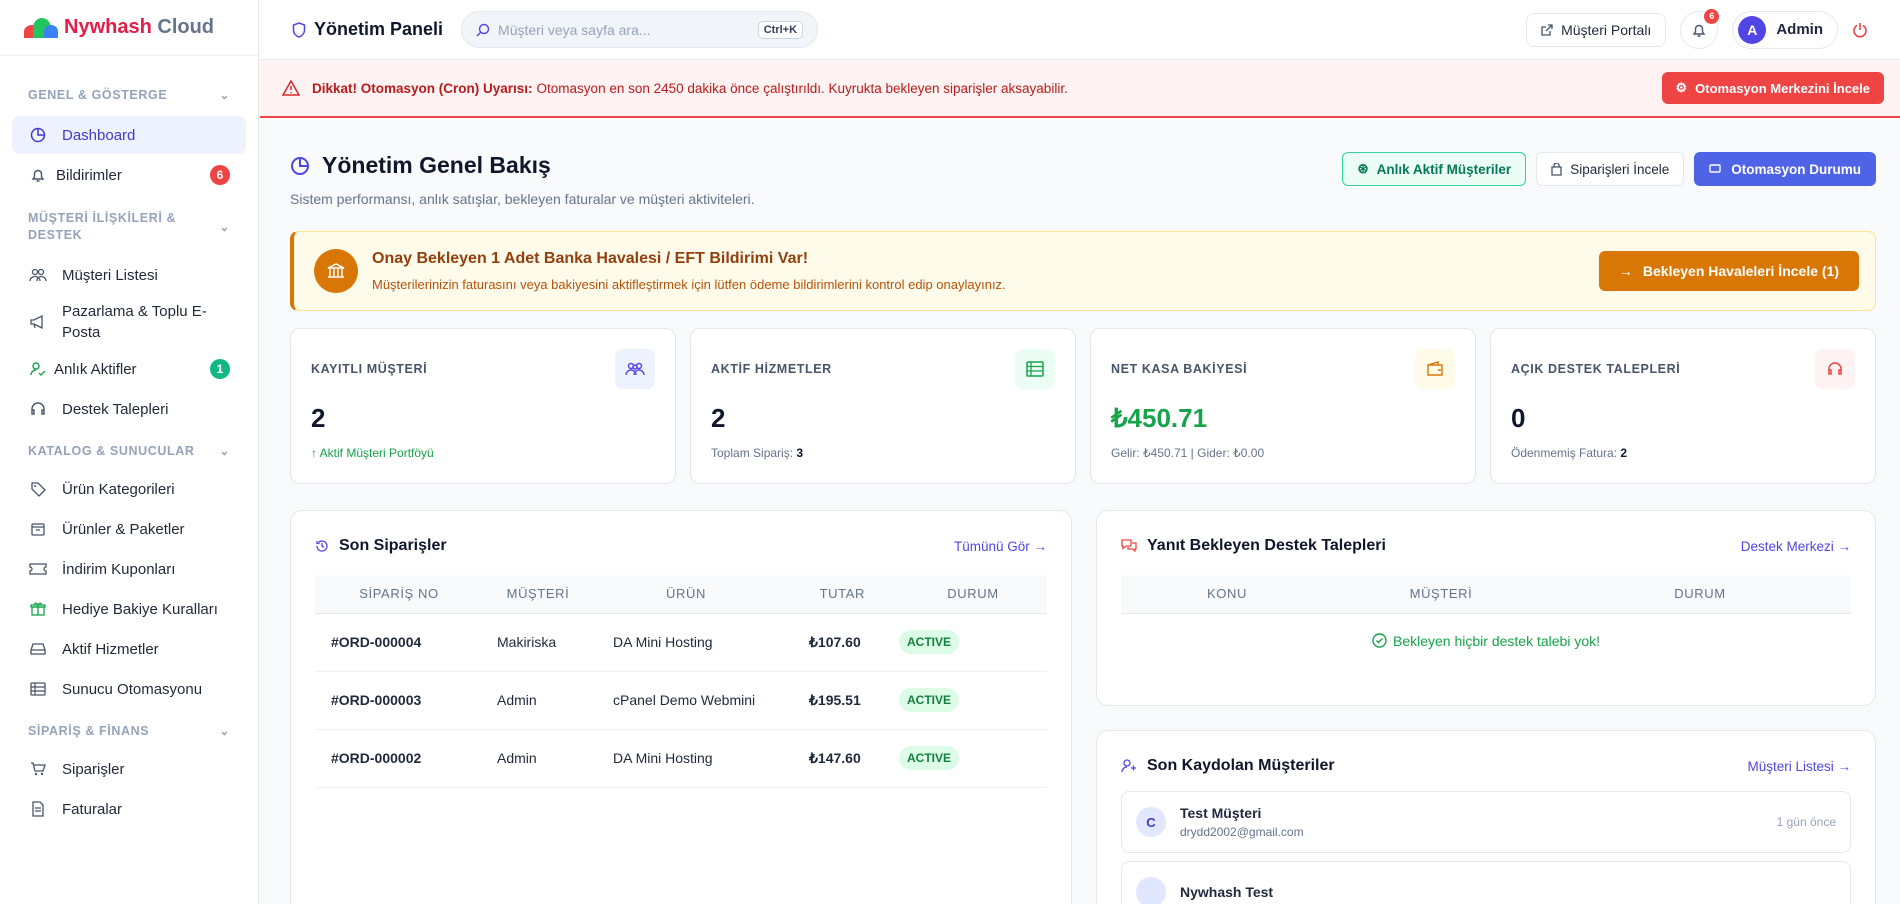 This screenshot has height=904, width=1900. Describe the element at coordinates (1715, 169) in the screenshot. I see `monitor-icon` at that location.